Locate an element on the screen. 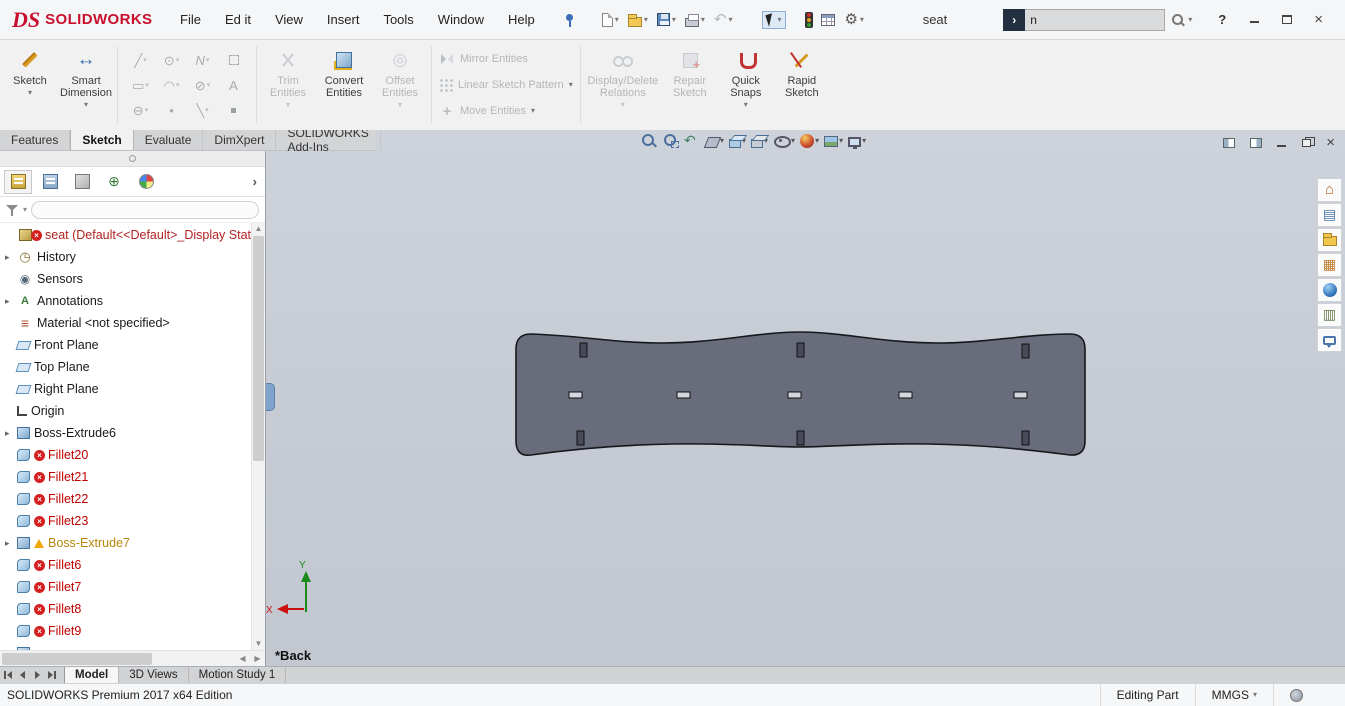 The width and height of the screenshot is (1345, 706). view-settings-button: ▾ is located at coordinates (857, 142).